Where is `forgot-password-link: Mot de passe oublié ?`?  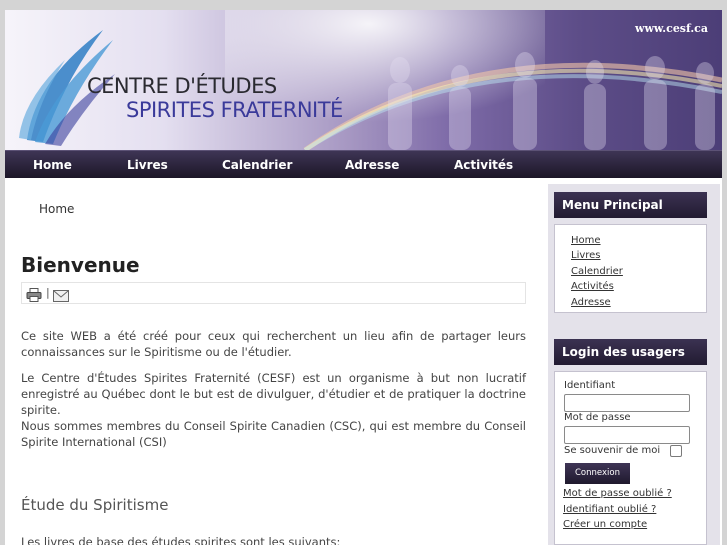
forgot-password-link: Mot de passe oublié ? is located at coordinates (617, 493).